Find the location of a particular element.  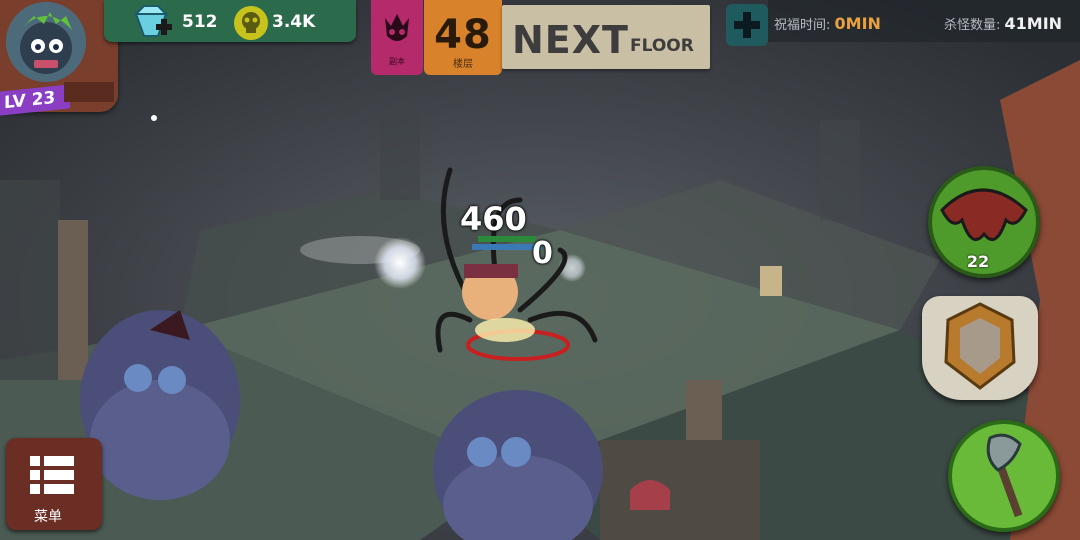

axe-icon is located at coordinates (1004, 475).